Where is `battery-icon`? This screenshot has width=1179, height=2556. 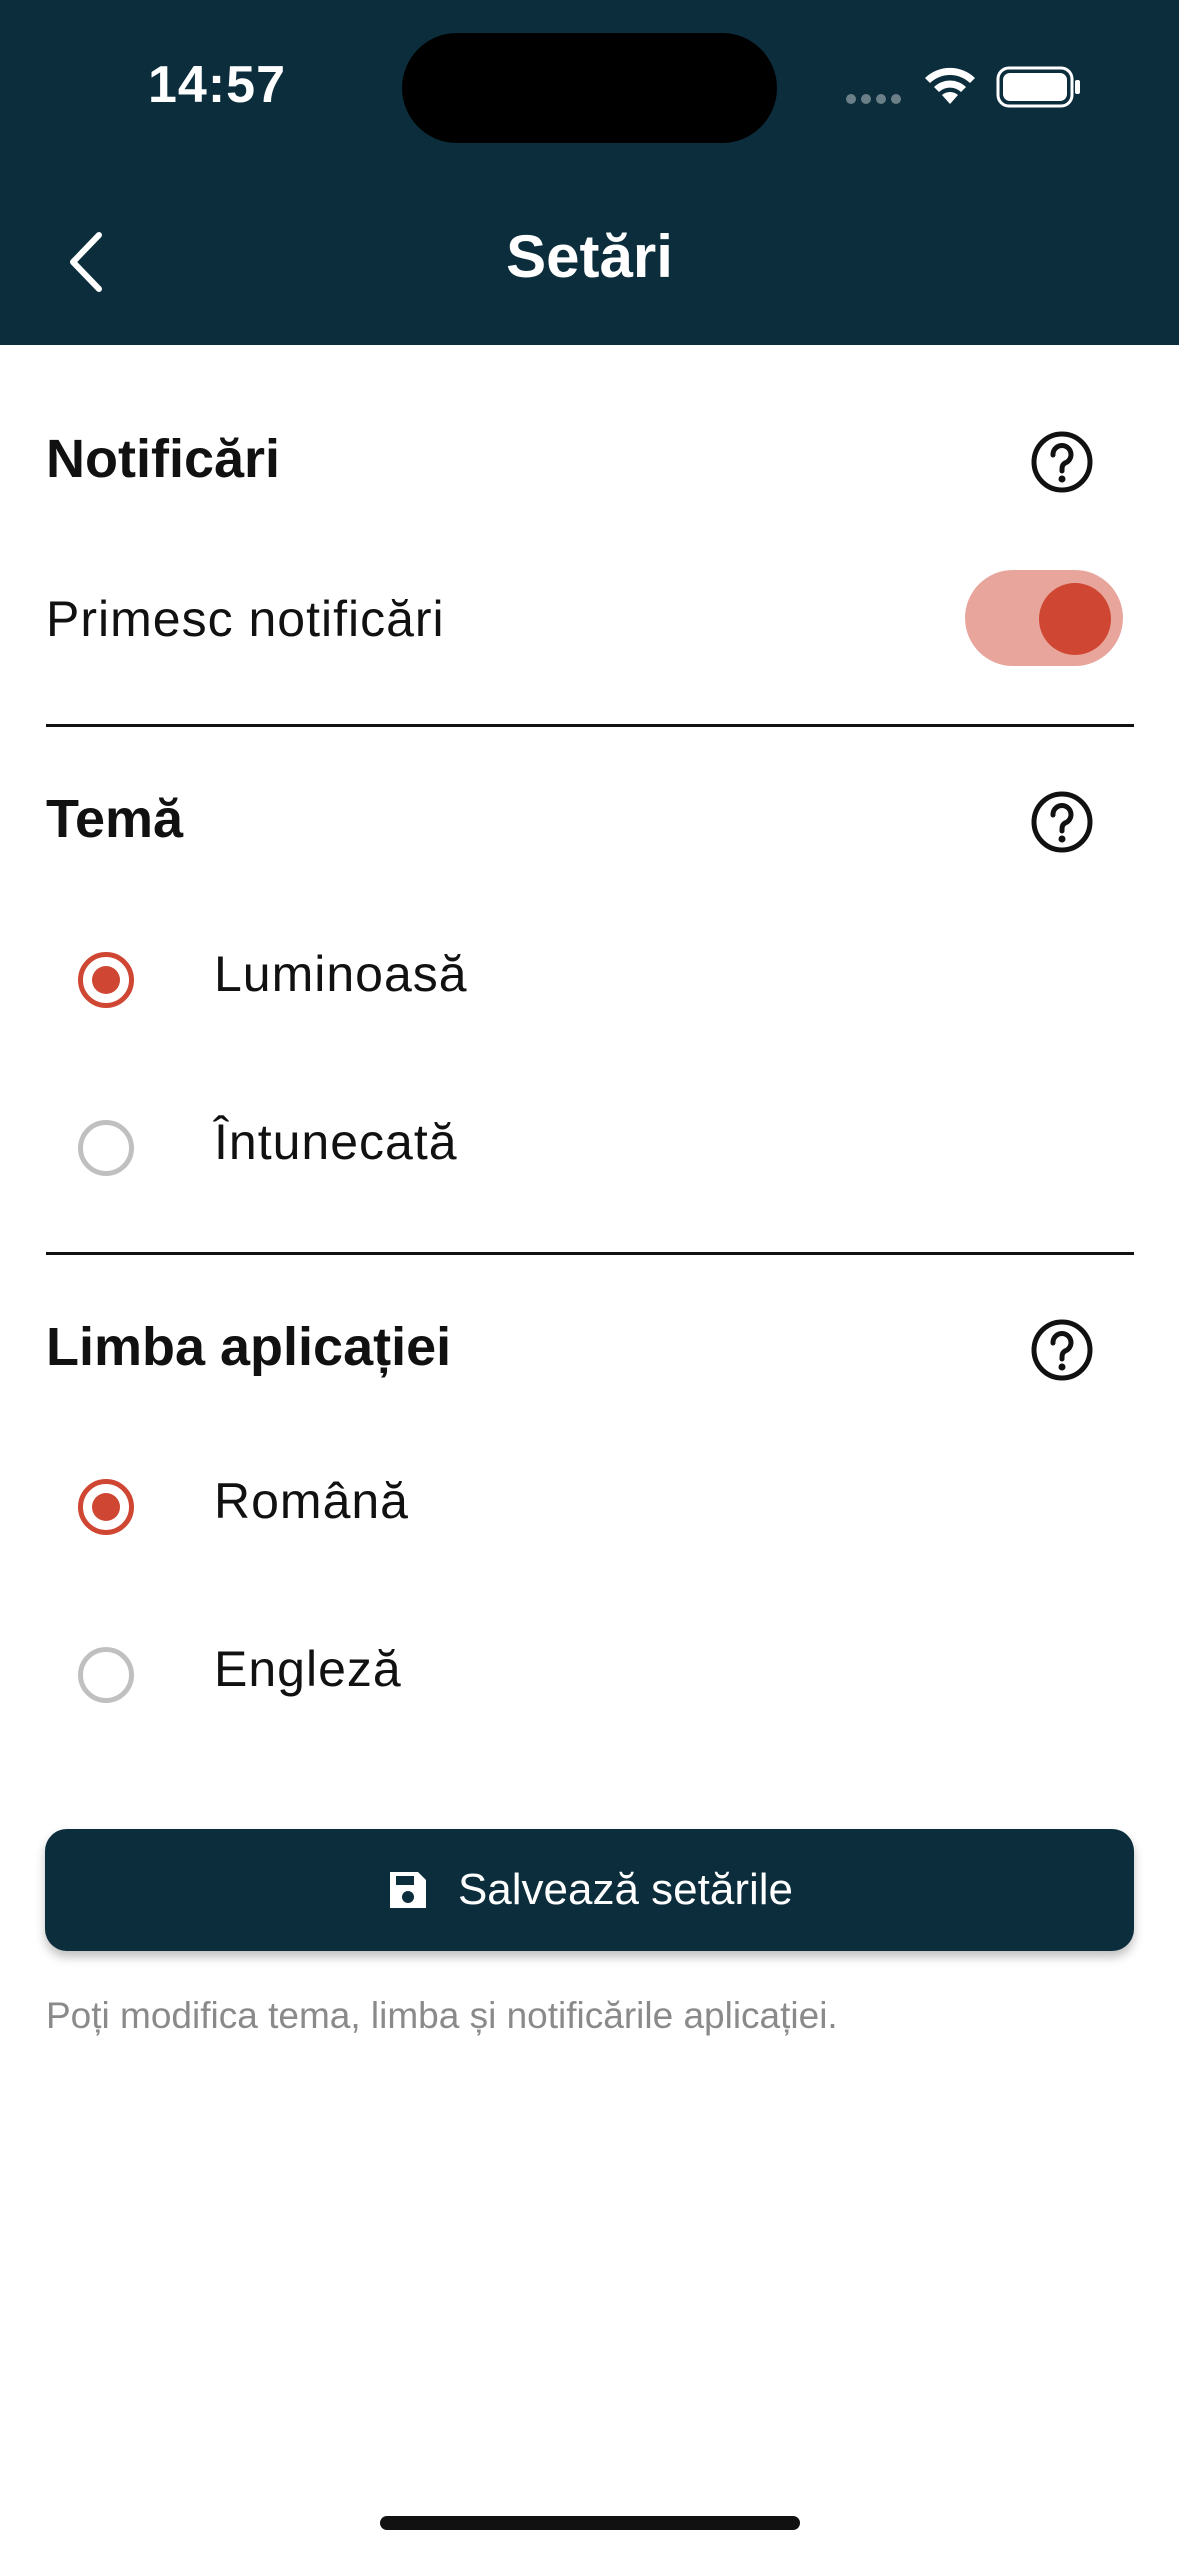 battery-icon is located at coordinates (1038, 87).